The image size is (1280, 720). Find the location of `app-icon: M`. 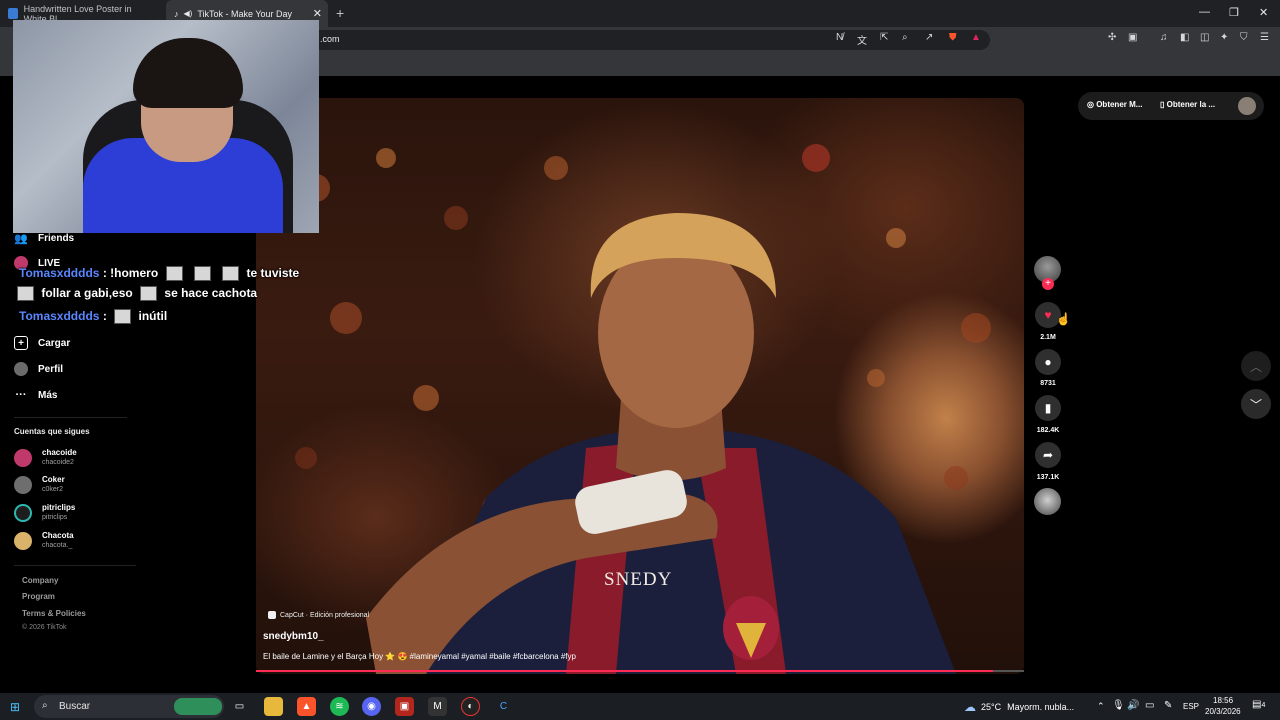

app-icon: M is located at coordinates (437, 706).